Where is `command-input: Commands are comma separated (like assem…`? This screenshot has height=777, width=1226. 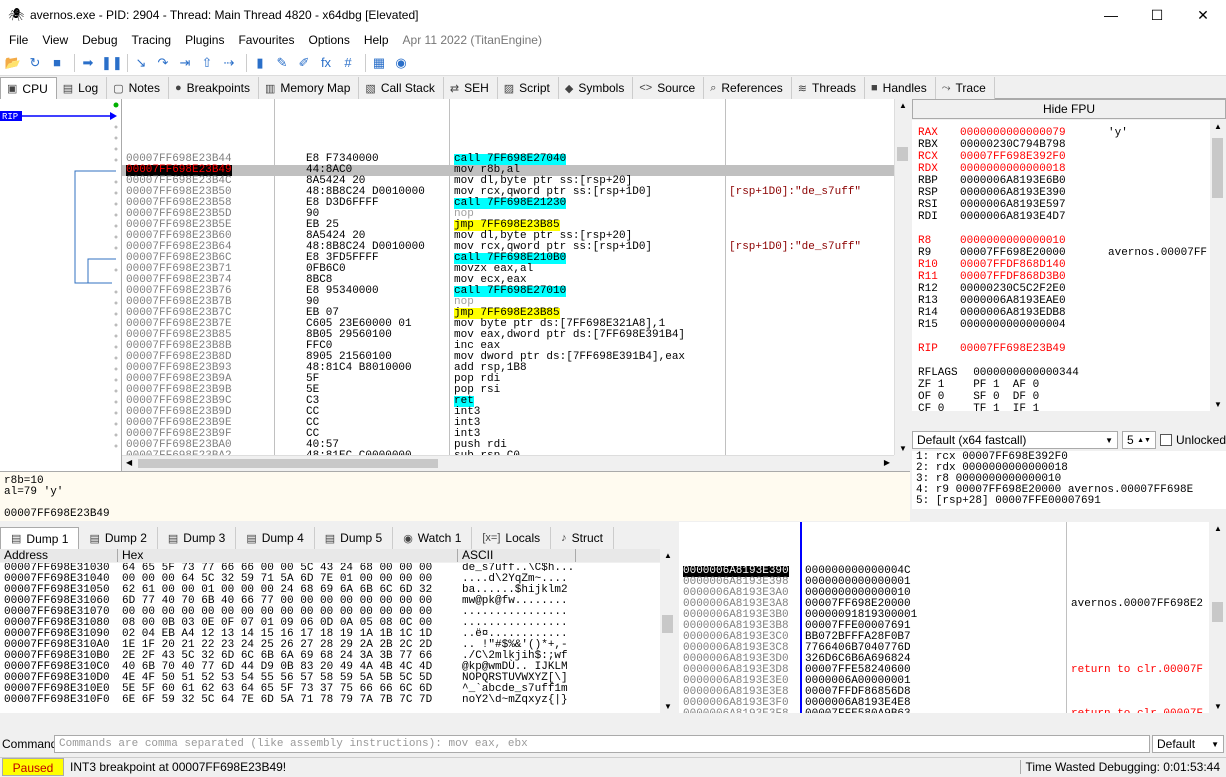
command-input: Commands are comma separated (like assem… is located at coordinates (602, 744).